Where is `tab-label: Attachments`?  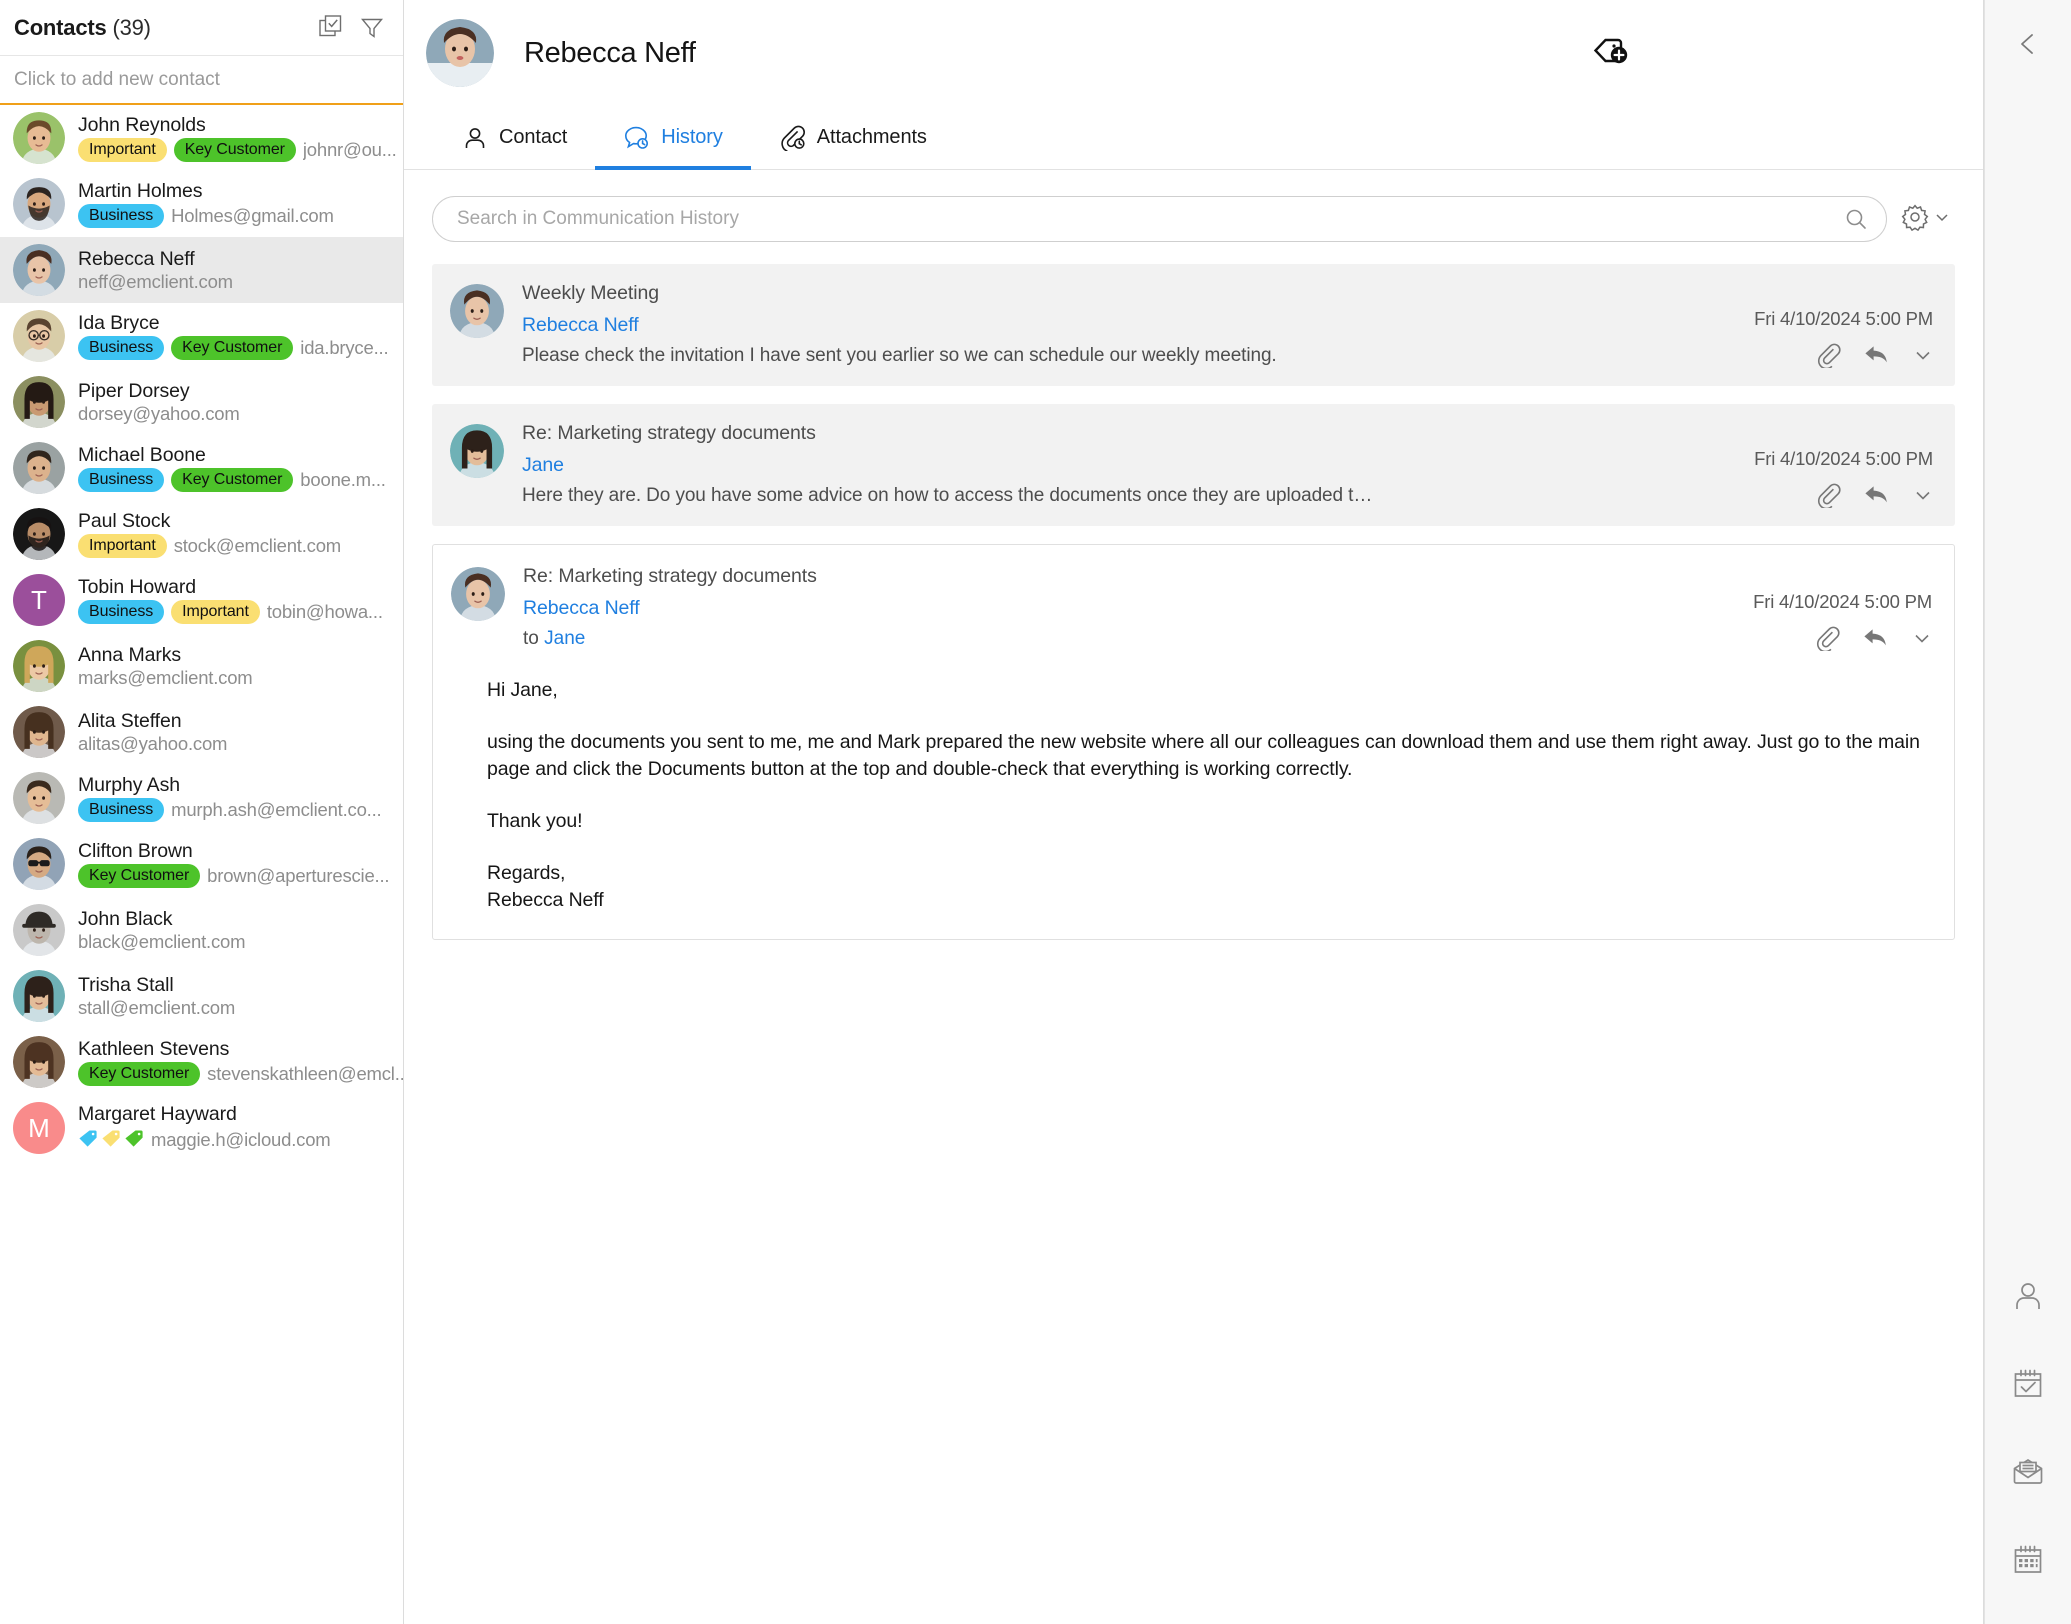
tab-label: Attachments is located at coordinates (871, 137).